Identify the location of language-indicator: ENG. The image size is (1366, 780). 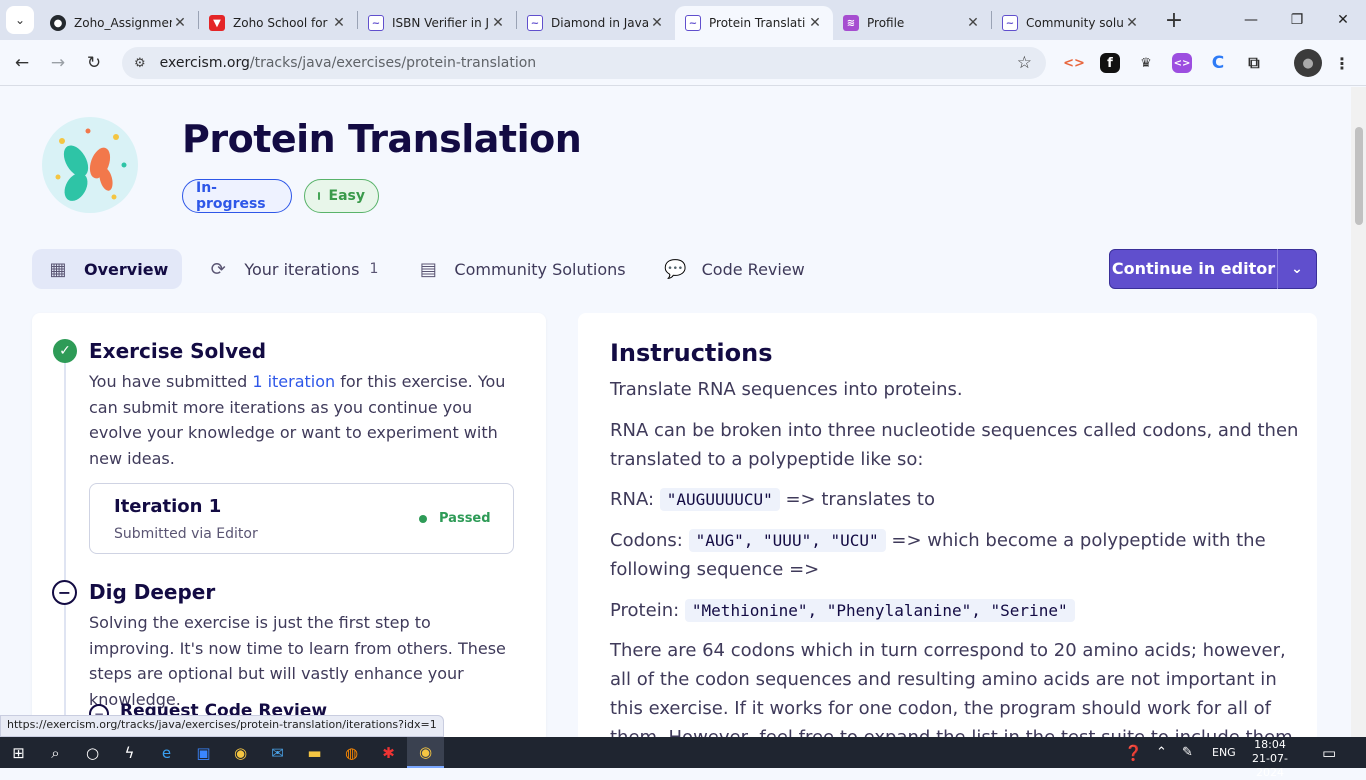
(1224, 752).